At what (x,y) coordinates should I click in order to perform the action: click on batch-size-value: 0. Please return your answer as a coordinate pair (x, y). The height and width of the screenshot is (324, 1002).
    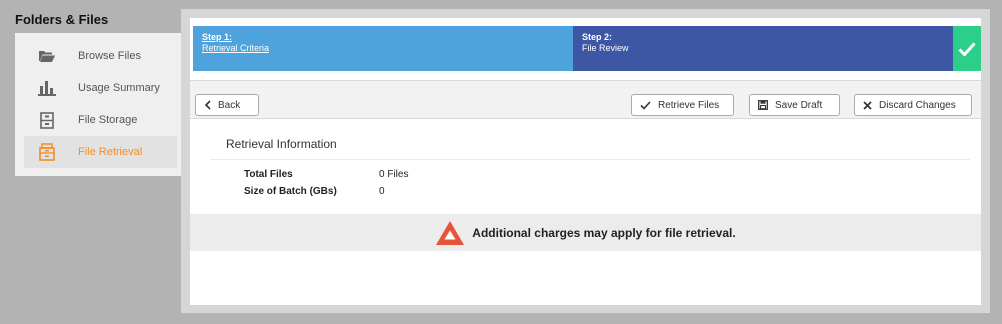
    Looking at the image, I should click on (382, 191).